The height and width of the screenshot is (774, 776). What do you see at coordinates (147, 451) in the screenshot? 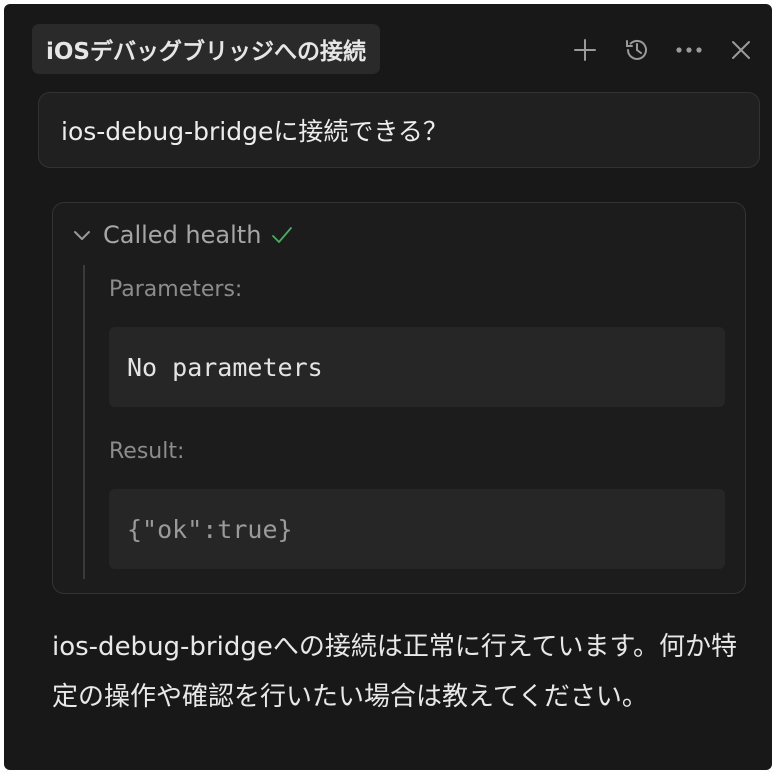
I see `result-label: Result:` at bounding box center [147, 451].